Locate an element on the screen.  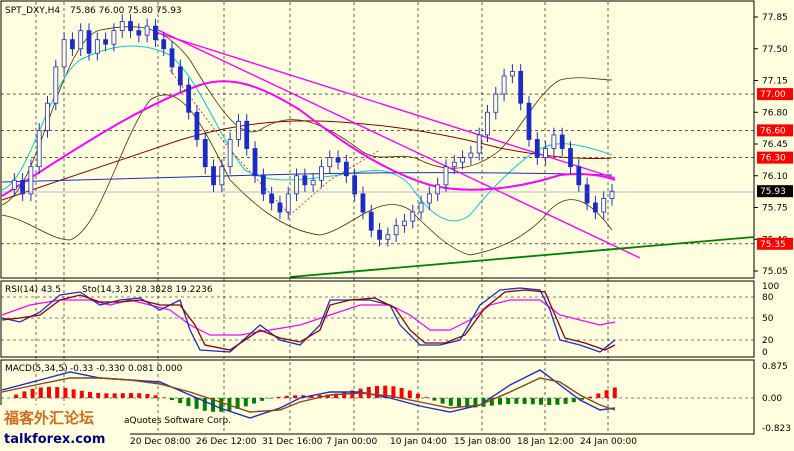
price-mark-label: 75.93 is located at coordinates (773, 192).